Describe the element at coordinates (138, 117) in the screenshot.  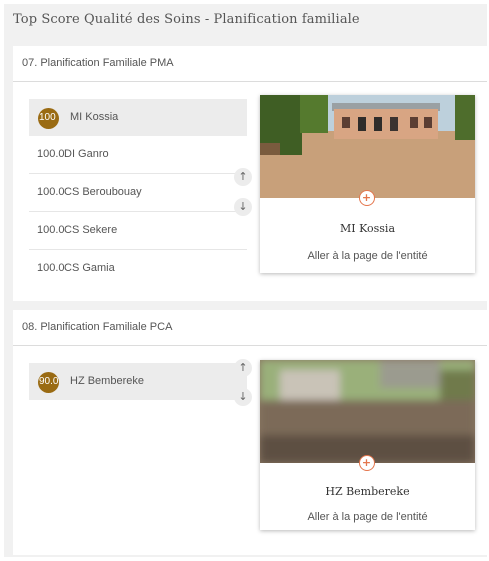
I see `list-item-mi-kossia: 100 MI Kossia` at that location.